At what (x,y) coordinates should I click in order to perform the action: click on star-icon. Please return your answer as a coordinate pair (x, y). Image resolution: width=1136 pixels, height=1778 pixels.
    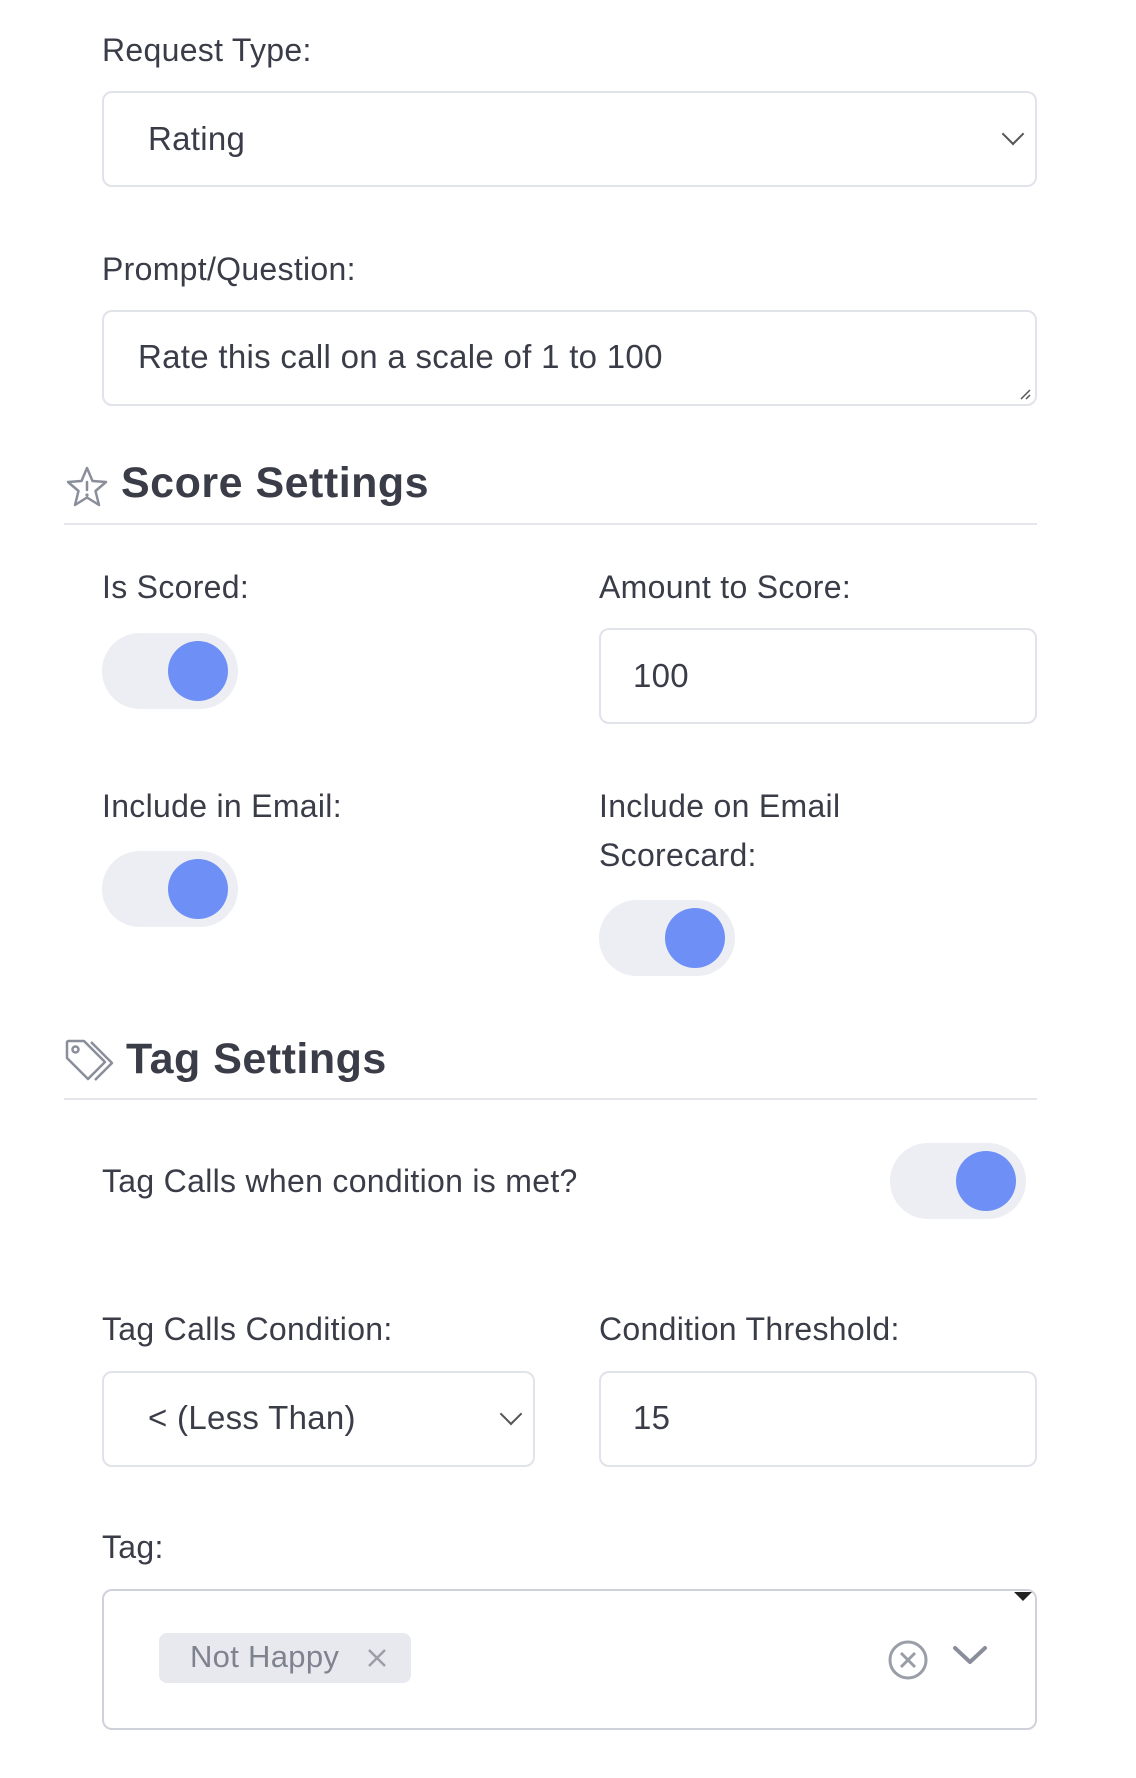
    Looking at the image, I should click on (87, 486).